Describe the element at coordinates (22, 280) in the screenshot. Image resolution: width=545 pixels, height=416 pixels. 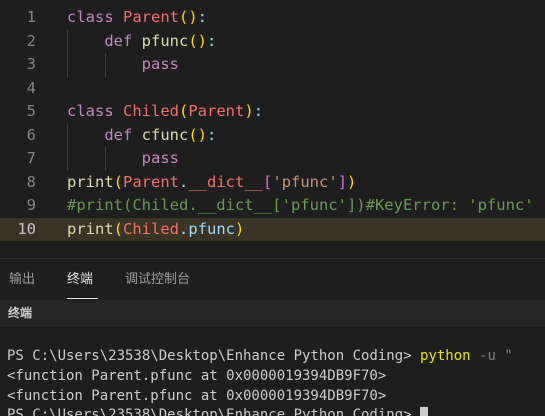
I see `tab-output: 输出` at that location.